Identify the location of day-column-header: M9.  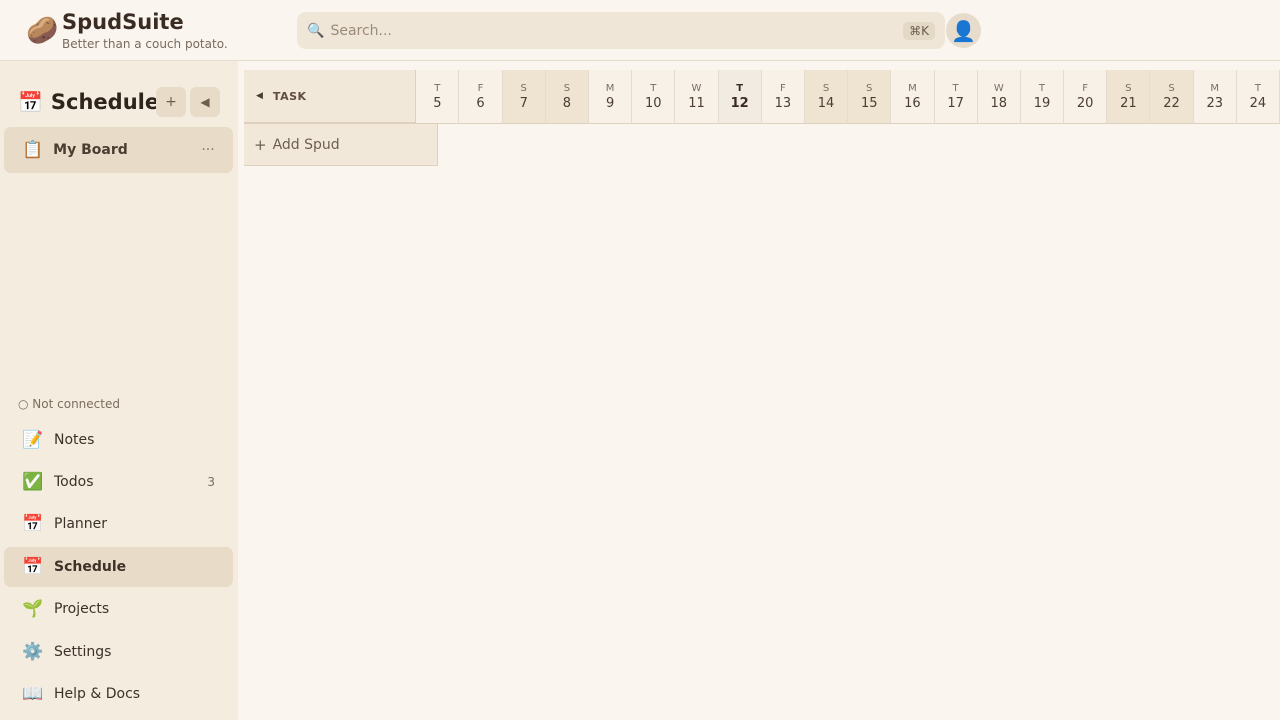
(611, 97).